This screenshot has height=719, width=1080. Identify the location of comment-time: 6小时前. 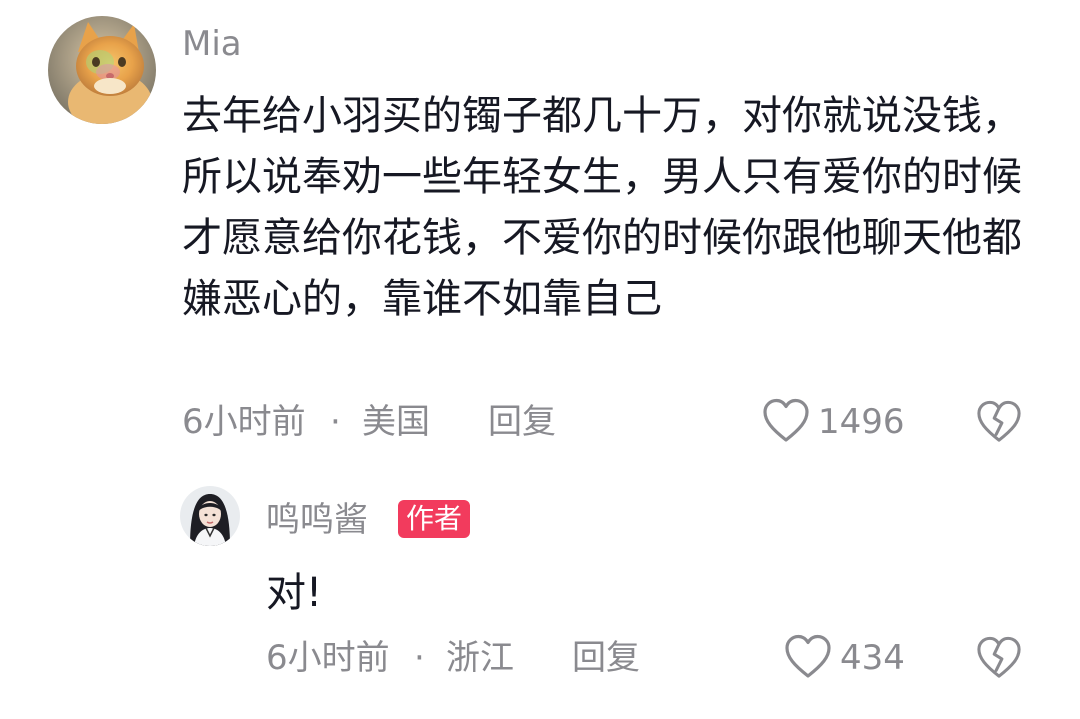
(244, 422).